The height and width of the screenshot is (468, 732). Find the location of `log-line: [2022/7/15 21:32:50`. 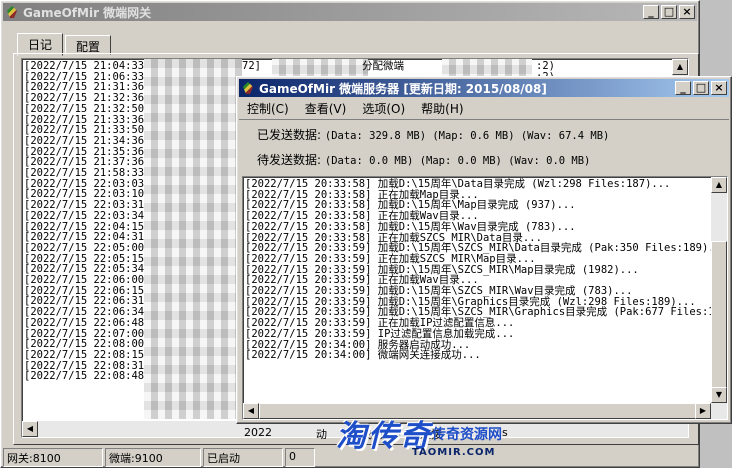

log-line: [2022/7/15 21:32:50 is located at coordinates (84, 108).